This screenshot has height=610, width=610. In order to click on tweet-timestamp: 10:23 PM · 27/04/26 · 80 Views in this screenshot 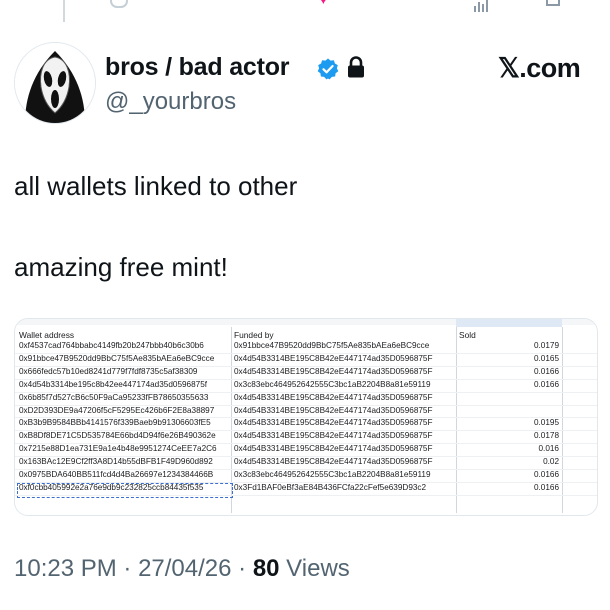, I will do `click(182, 569)`.